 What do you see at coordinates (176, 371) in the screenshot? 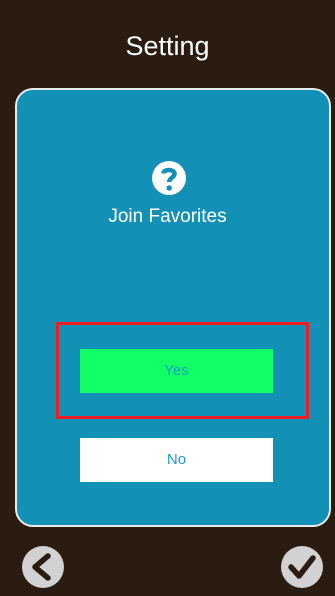
I see `yes-button: Yes` at bounding box center [176, 371].